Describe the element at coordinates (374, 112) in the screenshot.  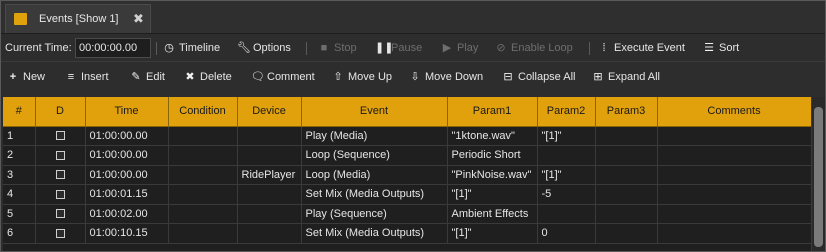
I see `column-header-event: Event` at that location.